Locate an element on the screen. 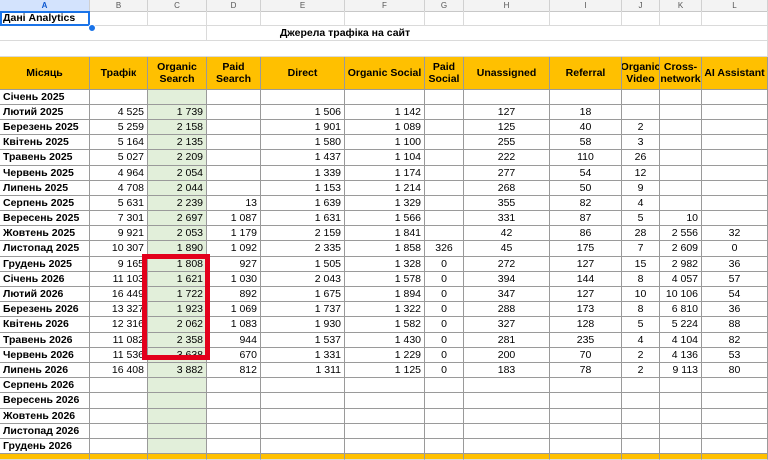 The image size is (768, 460). month-cell: Березень 2026 is located at coordinates (45, 310).